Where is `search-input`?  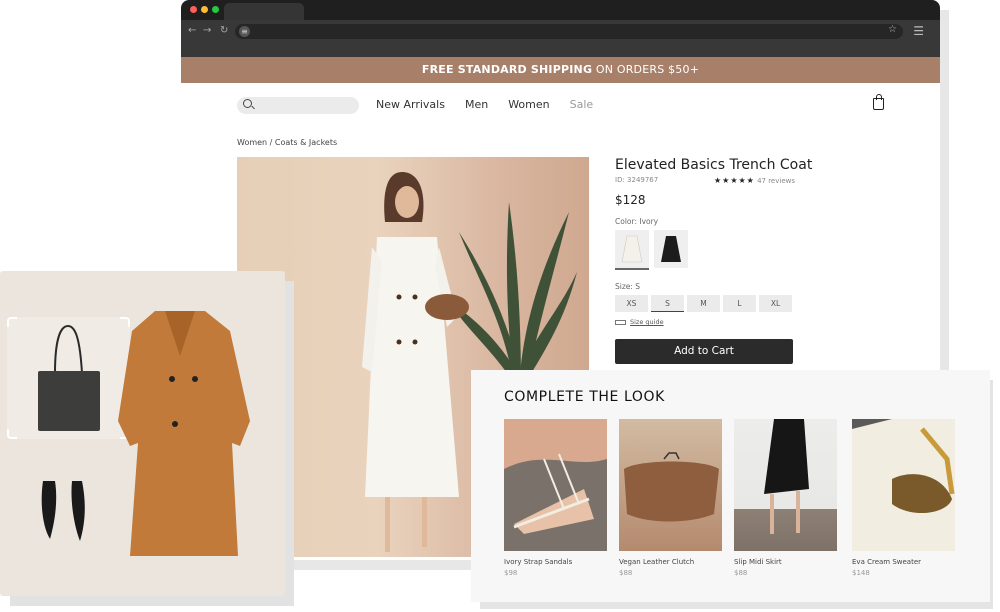 search-input is located at coordinates (298, 105).